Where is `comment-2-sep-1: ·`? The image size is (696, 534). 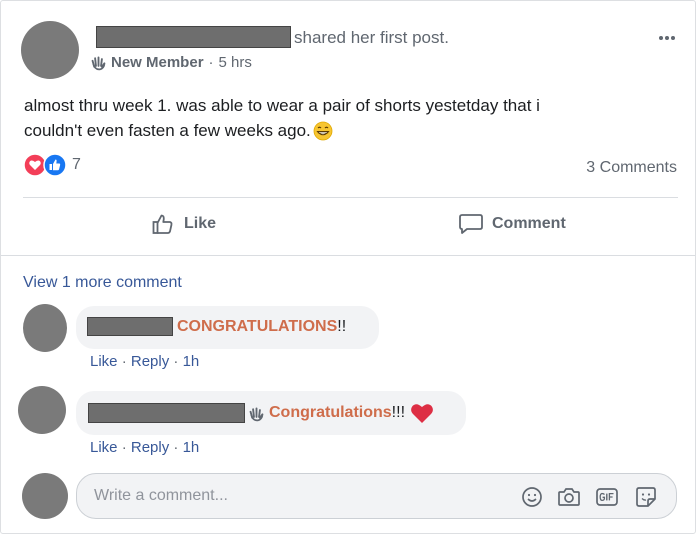
comment-2-sep-1: · is located at coordinates (126, 447).